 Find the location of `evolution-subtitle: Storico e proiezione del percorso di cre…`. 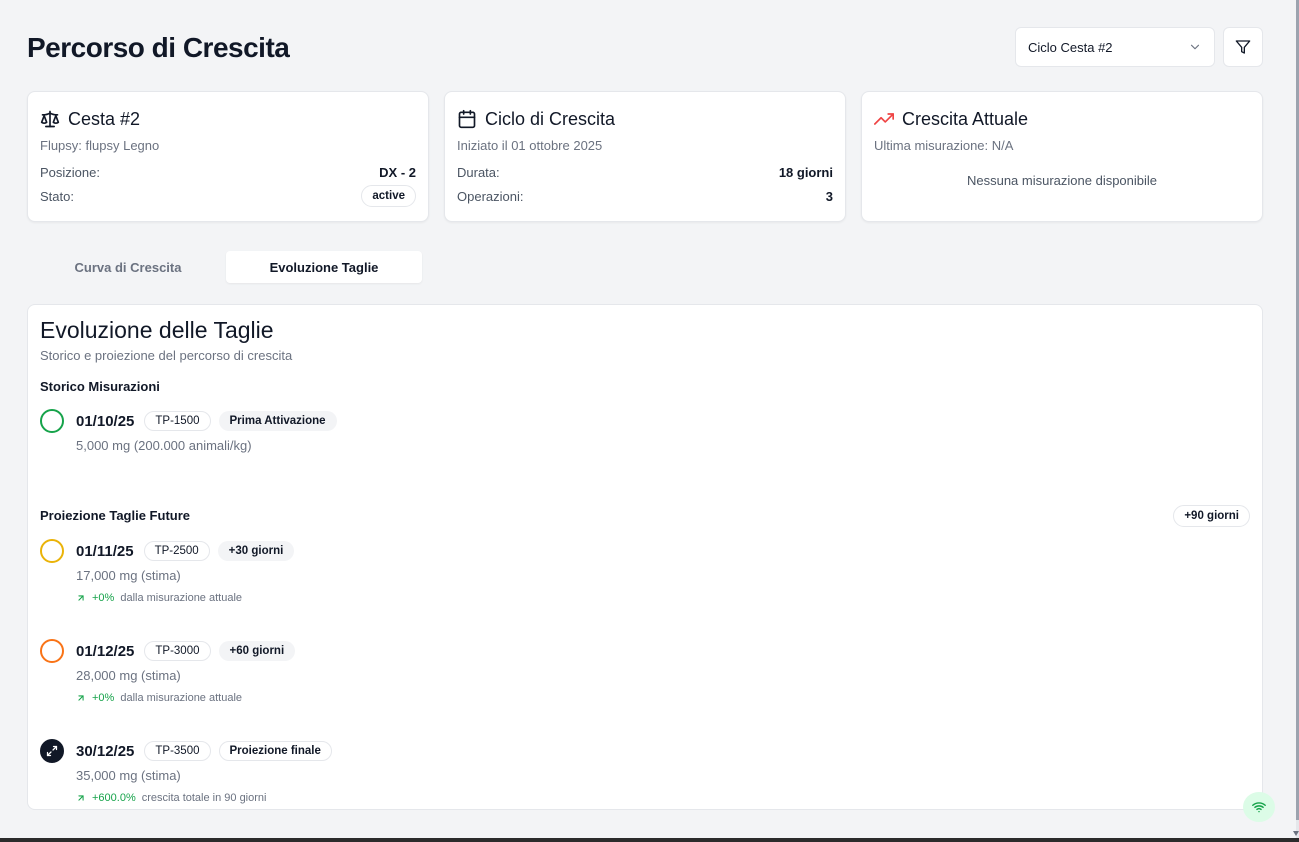

evolution-subtitle: Storico e proiezione del percorso di cre… is located at coordinates (166, 355).